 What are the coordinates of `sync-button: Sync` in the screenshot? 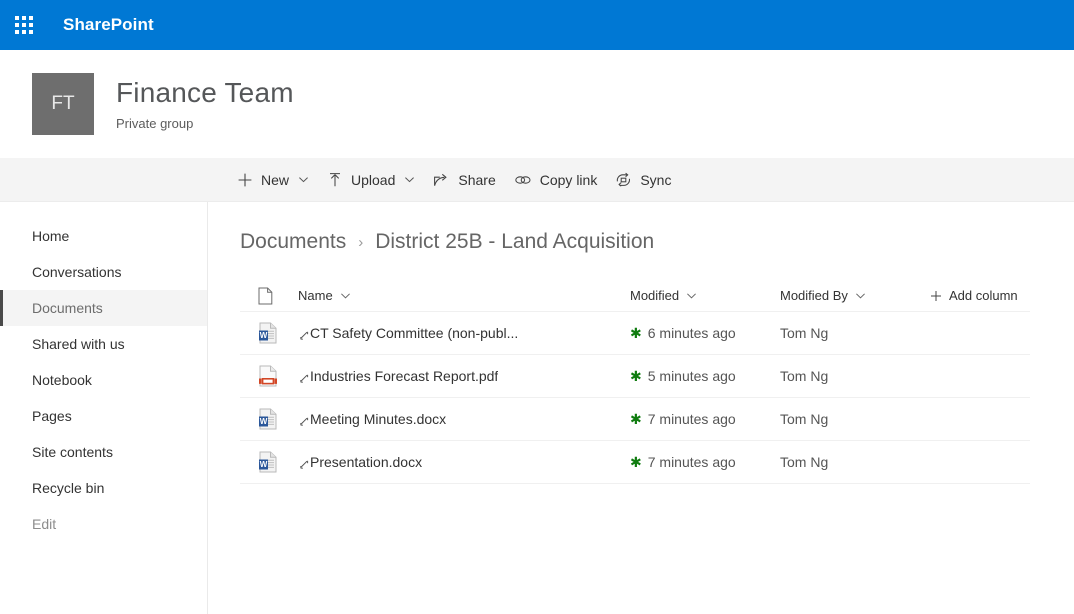 It's located at (643, 180).